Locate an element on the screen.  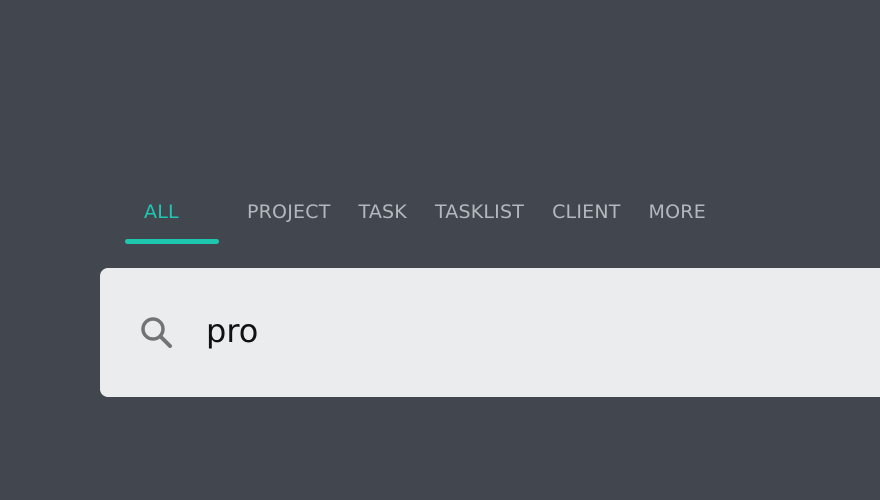
tab-project: PROJECT is located at coordinates (289, 222).